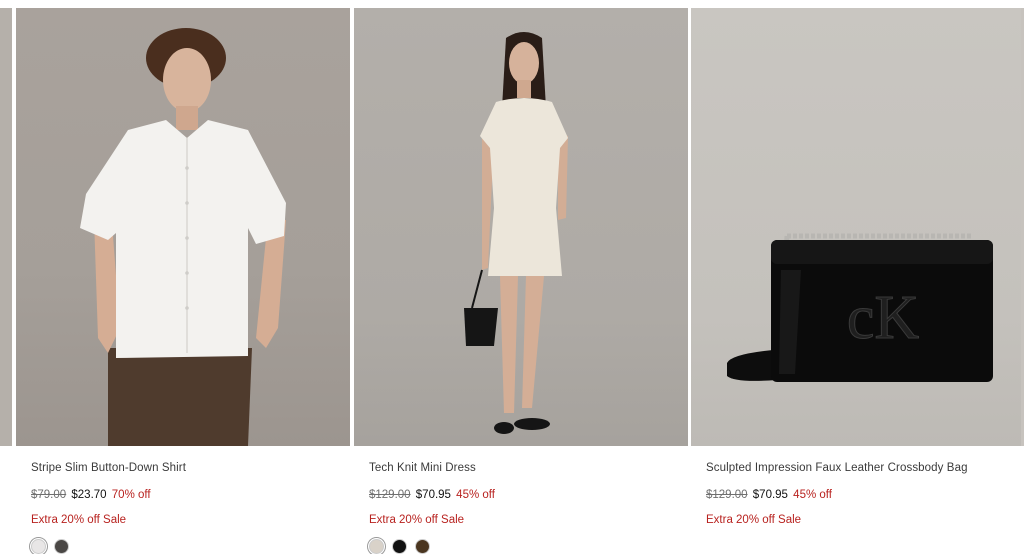 Image resolution: width=1024 pixels, height=554 pixels. Describe the element at coordinates (49, 495) in the screenshot. I see `original-price: $79.00` at that location.